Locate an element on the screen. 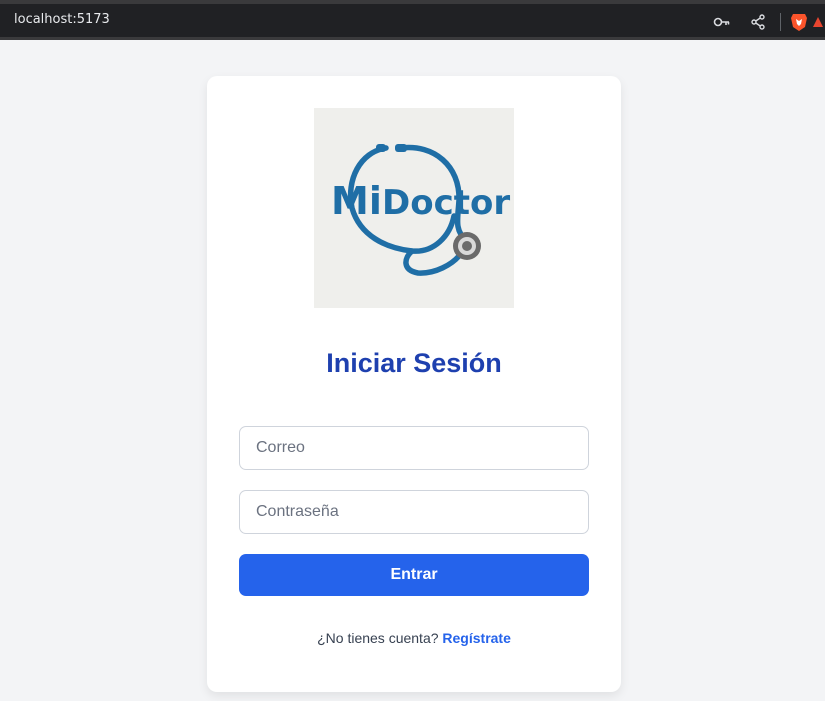 The image size is (825, 701). brave-lion-icon is located at coordinates (799, 22).